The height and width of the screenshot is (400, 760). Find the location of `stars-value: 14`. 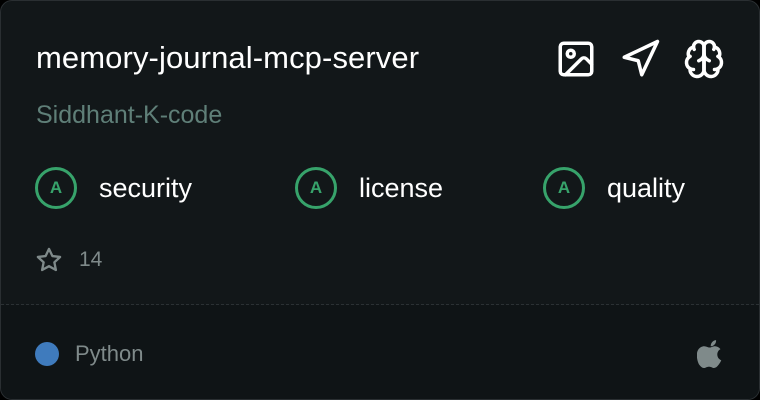

stars-value: 14 is located at coordinates (91, 259).